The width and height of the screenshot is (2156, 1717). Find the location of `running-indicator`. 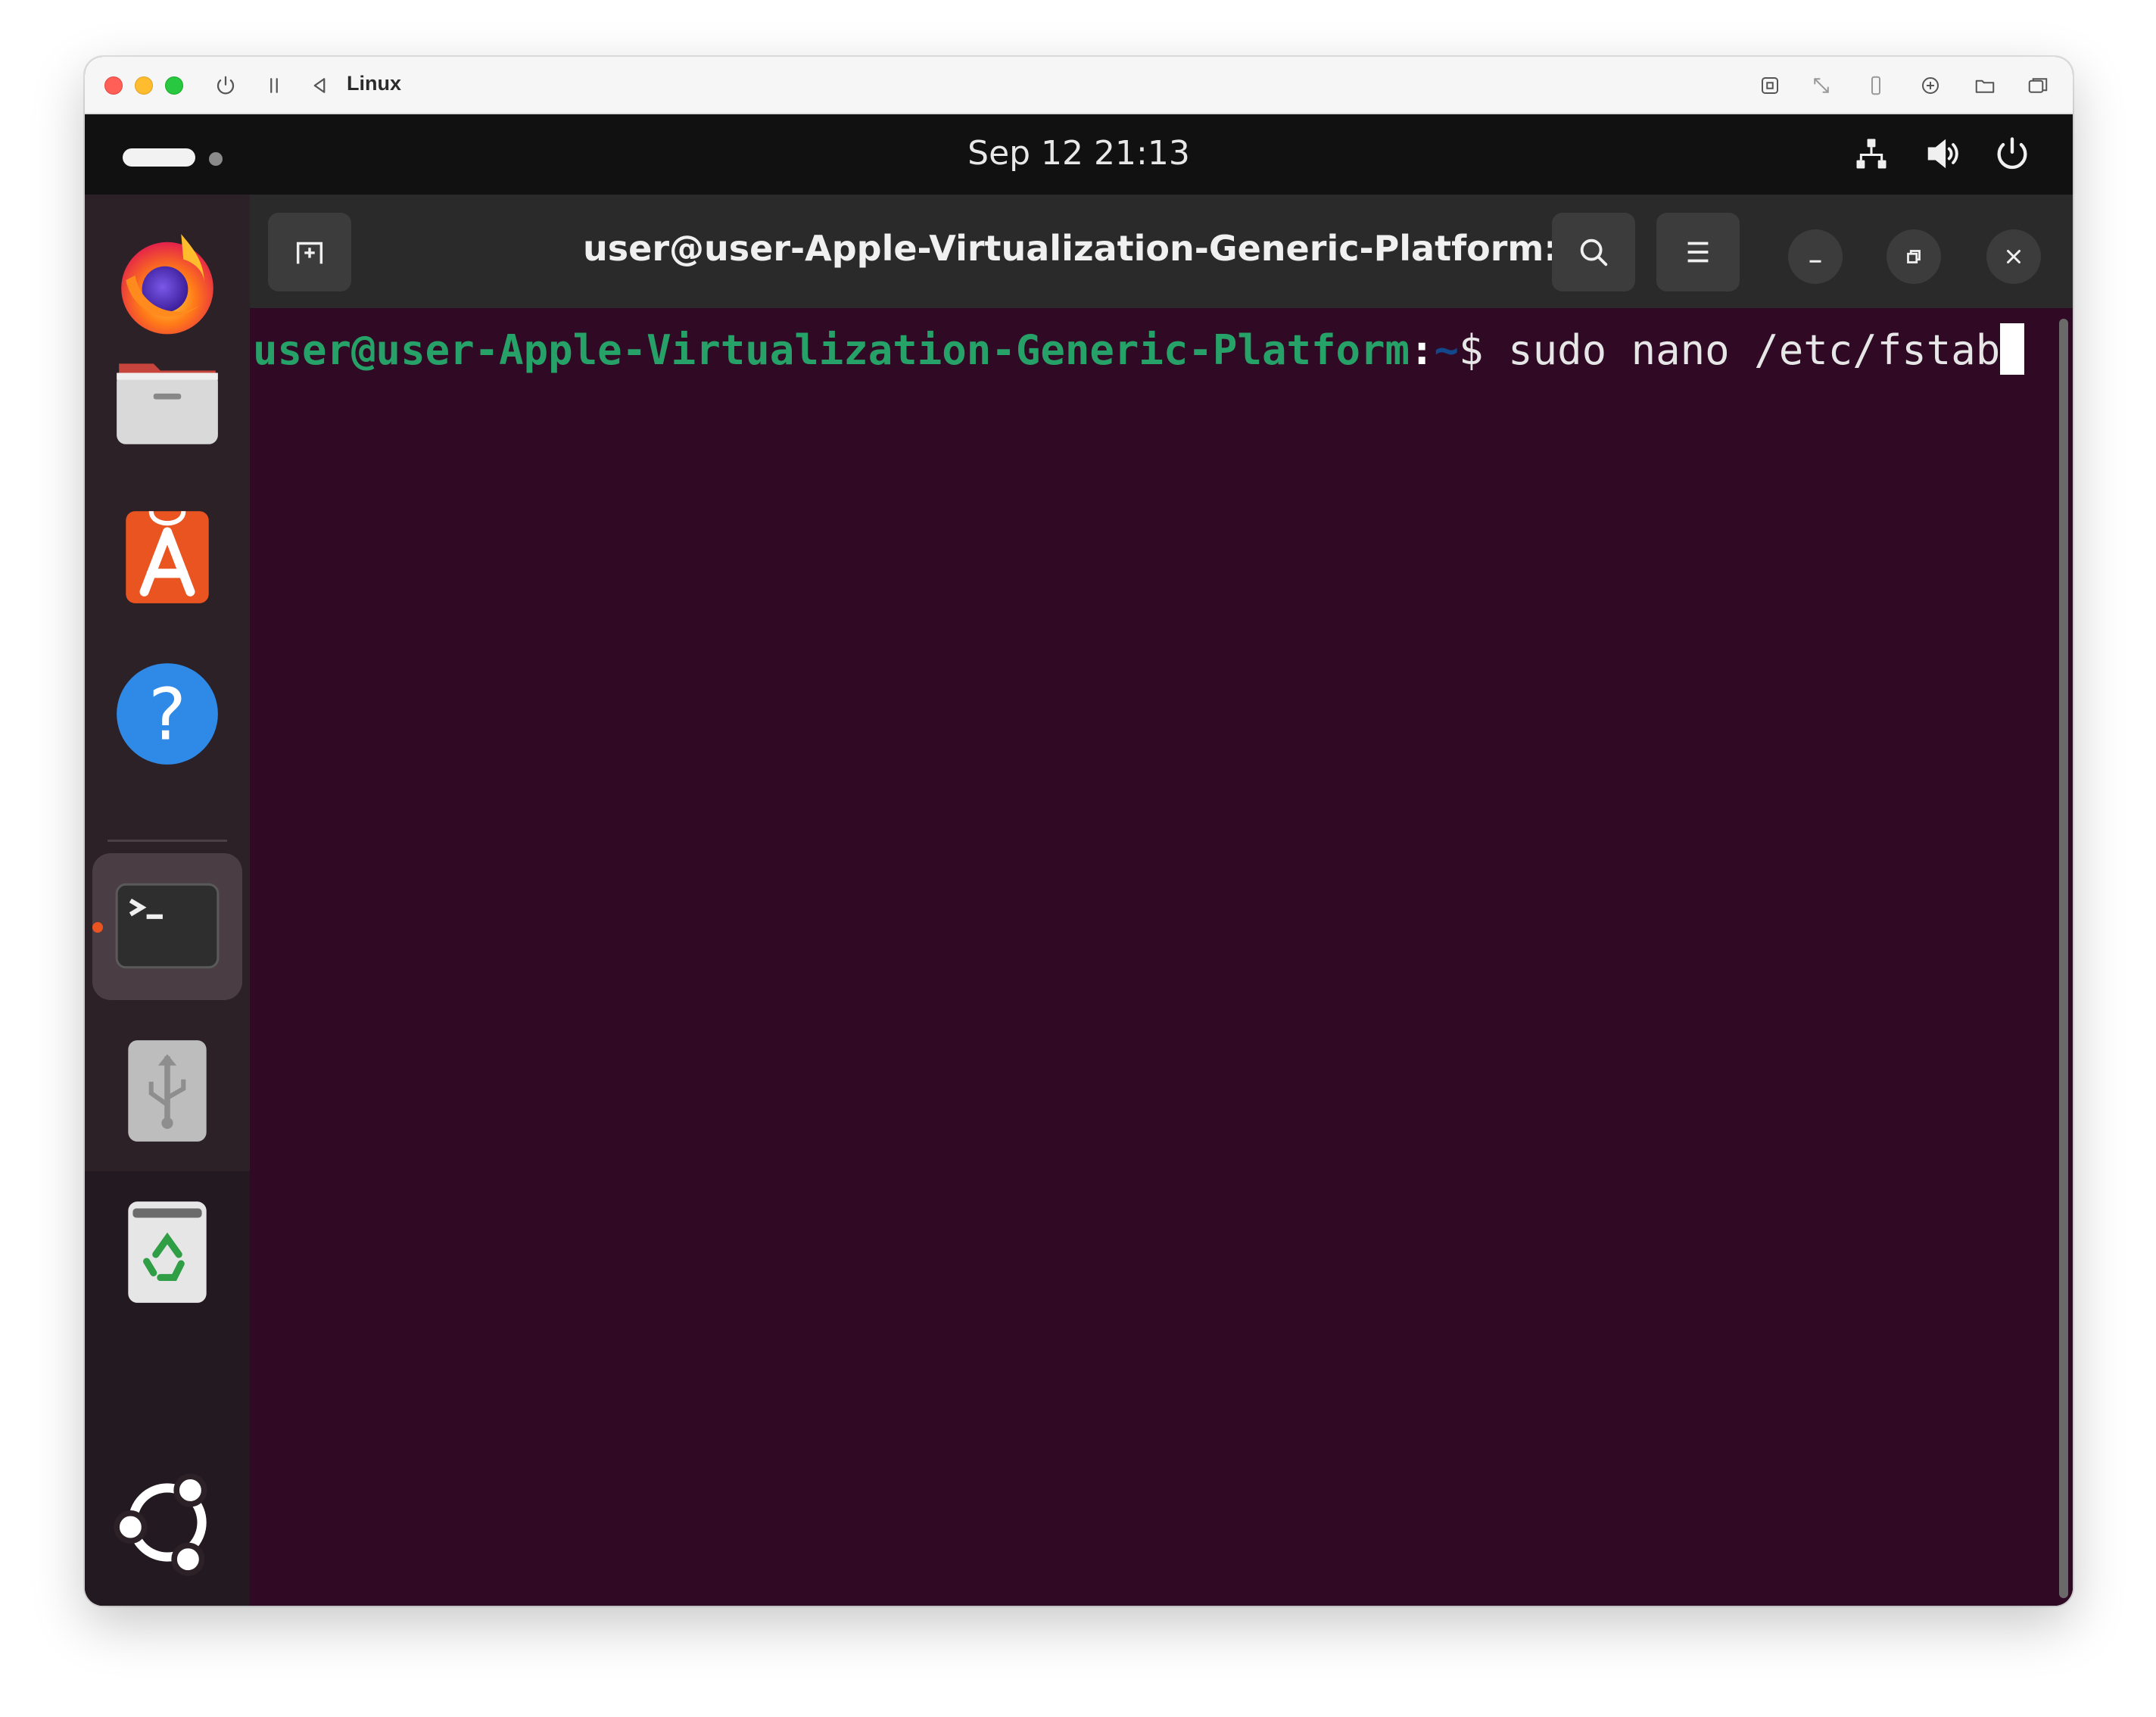

running-indicator is located at coordinates (97, 927).